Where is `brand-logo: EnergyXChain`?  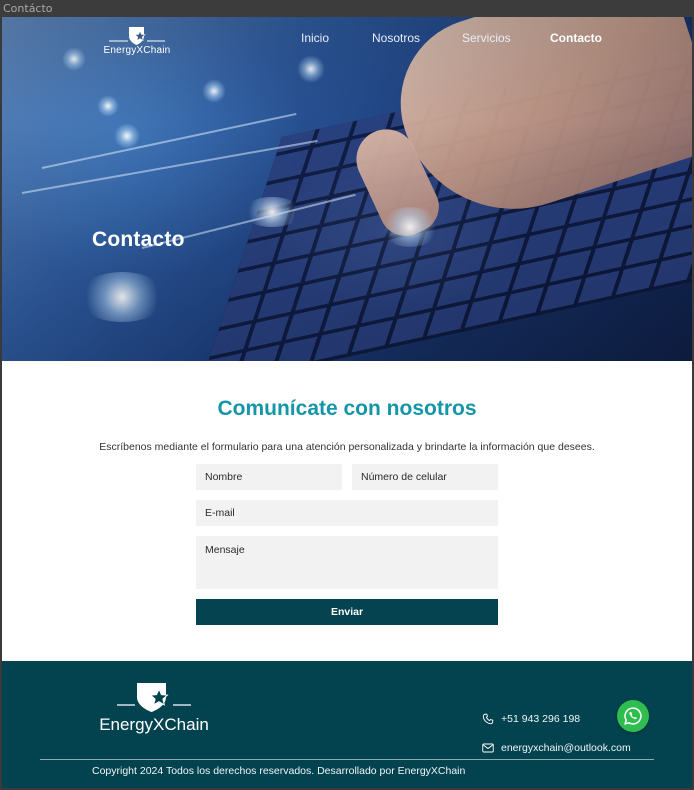
brand-logo: EnergyXChain is located at coordinates (137, 42).